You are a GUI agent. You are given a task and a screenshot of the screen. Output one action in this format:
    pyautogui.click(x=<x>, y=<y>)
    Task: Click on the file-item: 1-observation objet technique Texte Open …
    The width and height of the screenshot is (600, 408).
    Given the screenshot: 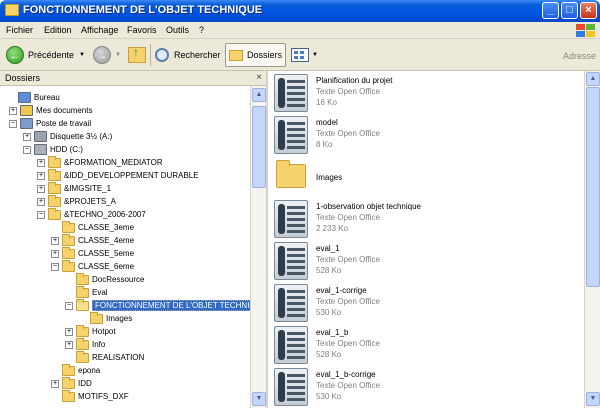 What is the action you would take?
    pyautogui.click(x=424, y=220)
    